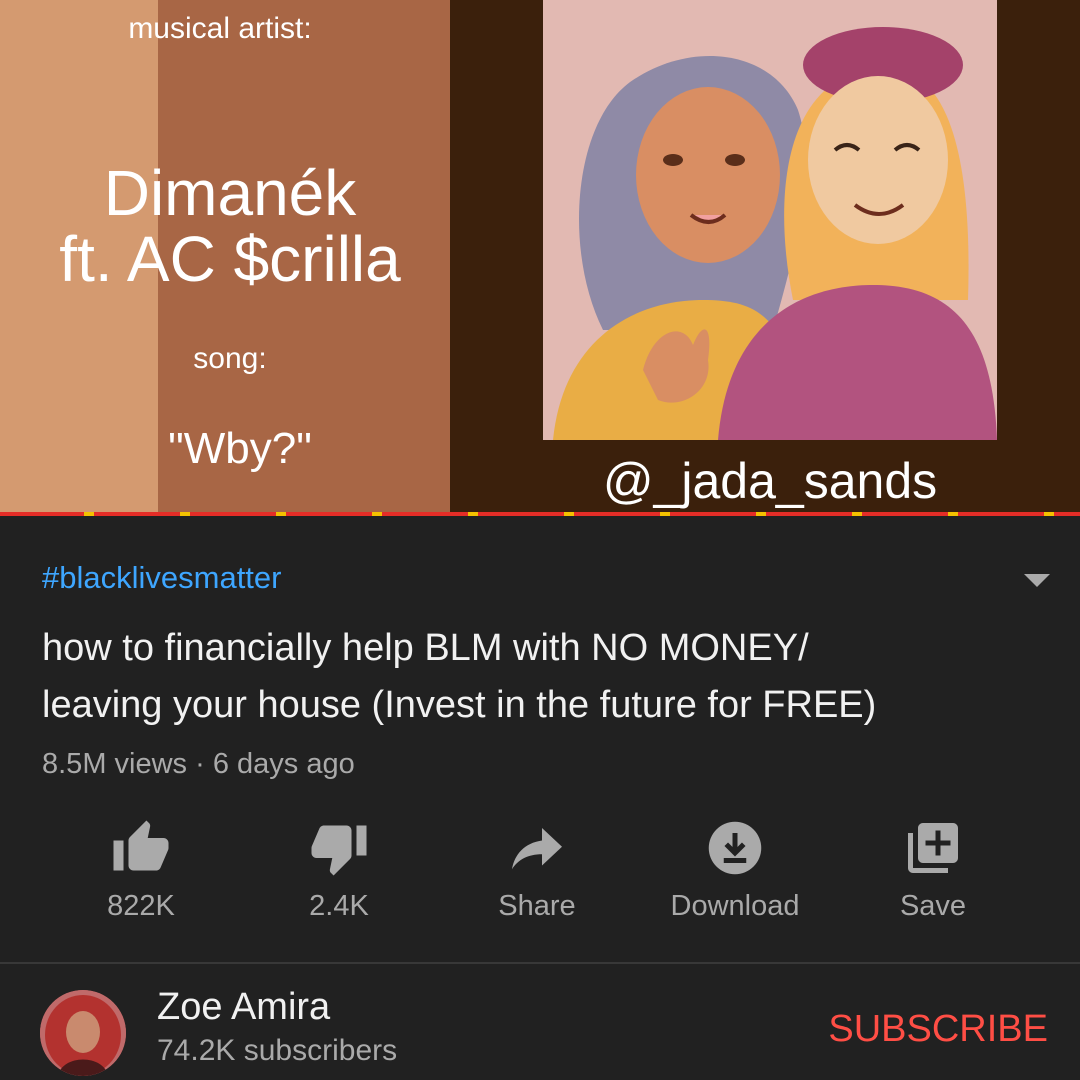  Describe the element at coordinates (198, 764) in the screenshot. I see `video-meta: 8.5M views · 6 days ago` at that location.